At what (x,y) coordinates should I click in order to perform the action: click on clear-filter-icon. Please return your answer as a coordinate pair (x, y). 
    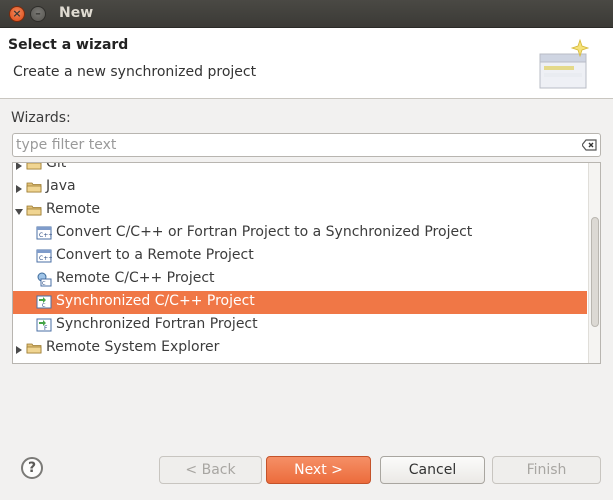
    Looking at the image, I should click on (589, 145).